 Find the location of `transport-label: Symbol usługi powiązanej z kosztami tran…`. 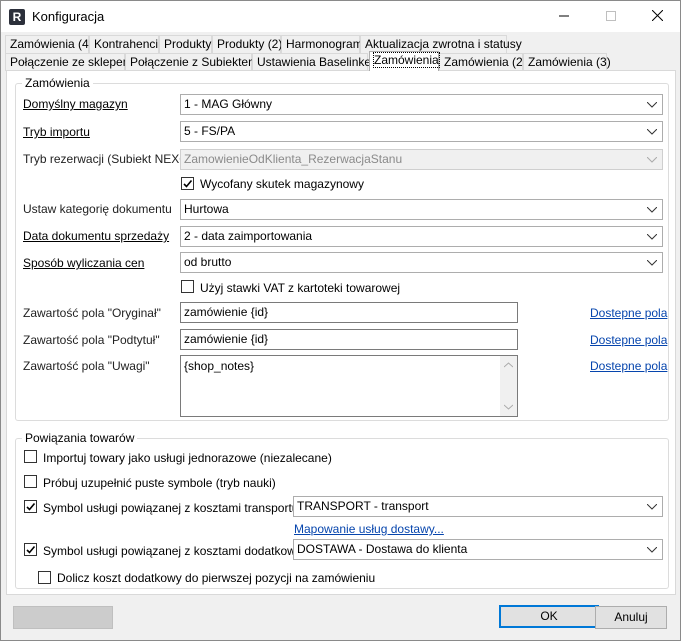

transport-label: Symbol usługi powiązanej z kosztami tran… is located at coordinates (171, 508).